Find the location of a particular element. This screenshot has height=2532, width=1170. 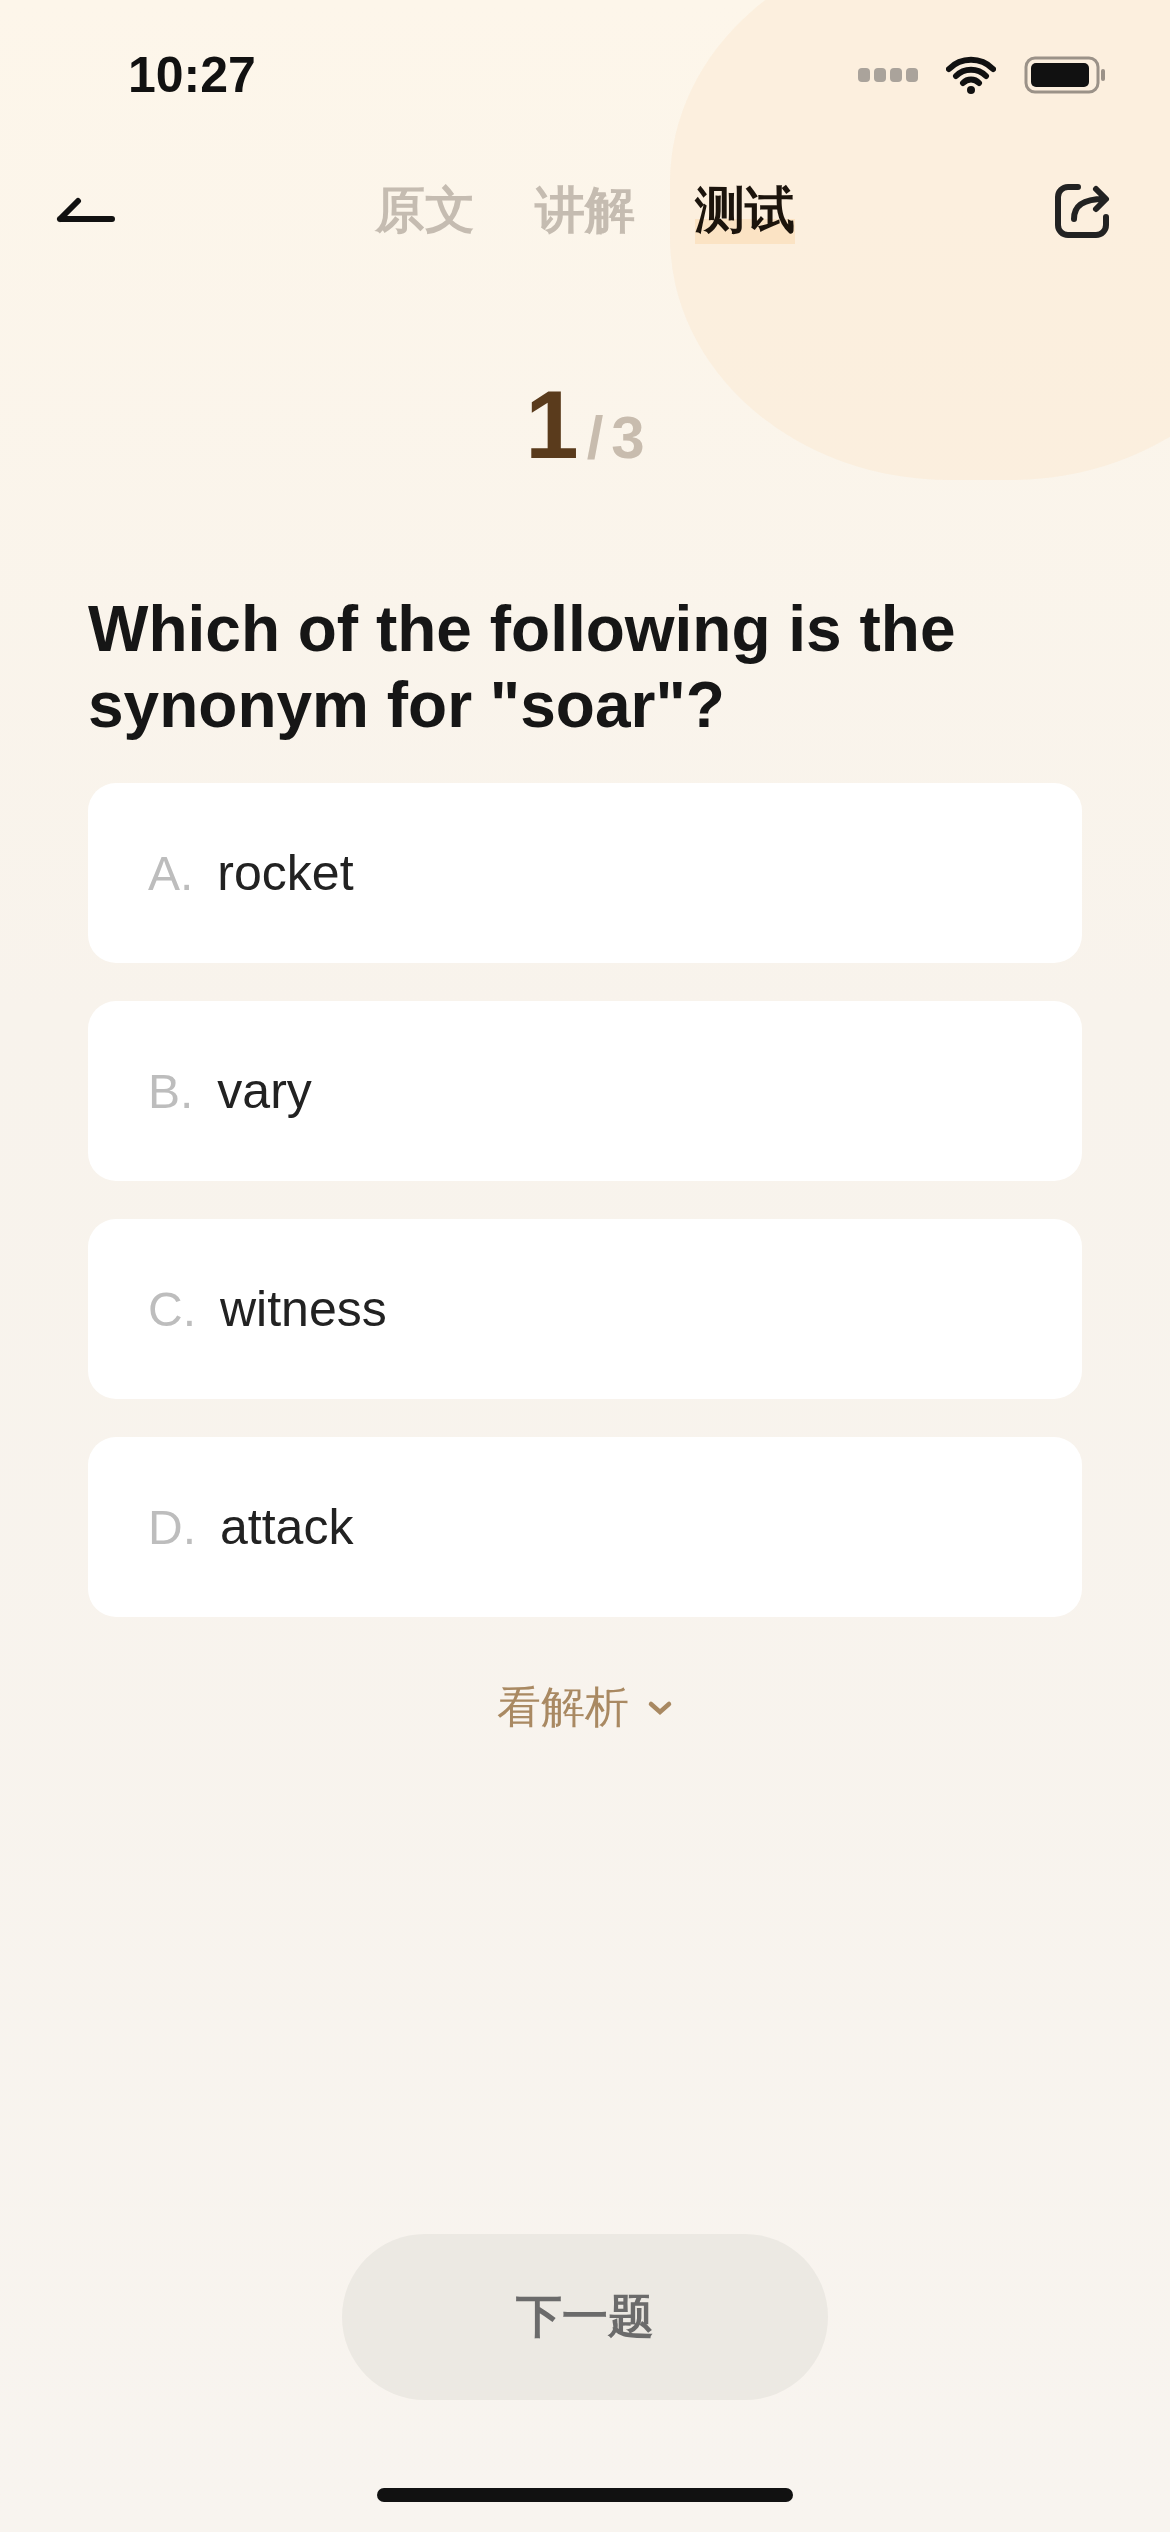

answer-option: B. vary is located at coordinates (585, 1091).